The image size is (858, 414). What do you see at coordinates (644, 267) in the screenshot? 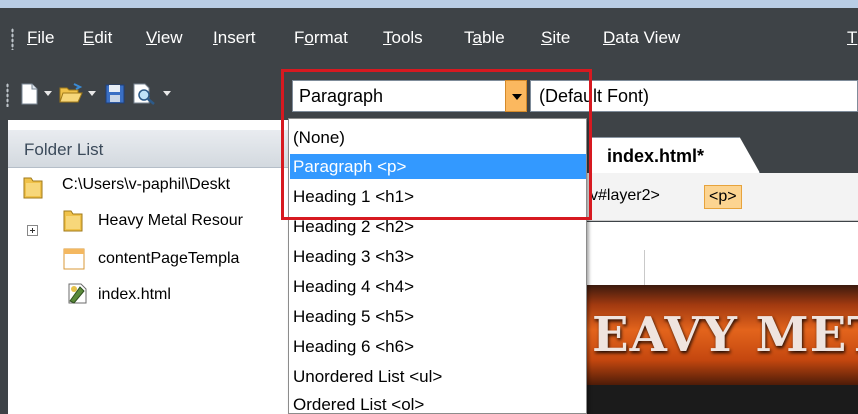
I see `layout-guide-line` at bounding box center [644, 267].